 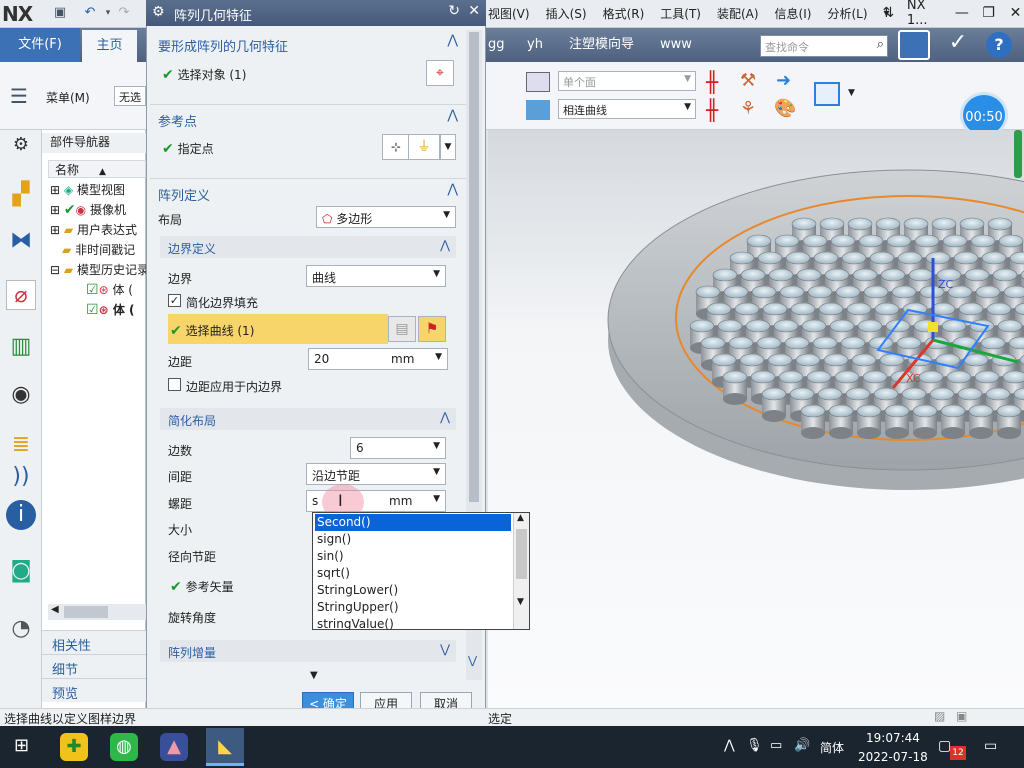 What do you see at coordinates (627, 109) in the screenshot?
I see `curve-rule-select: 相连曲线 ▼` at bounding box center [627, 109].